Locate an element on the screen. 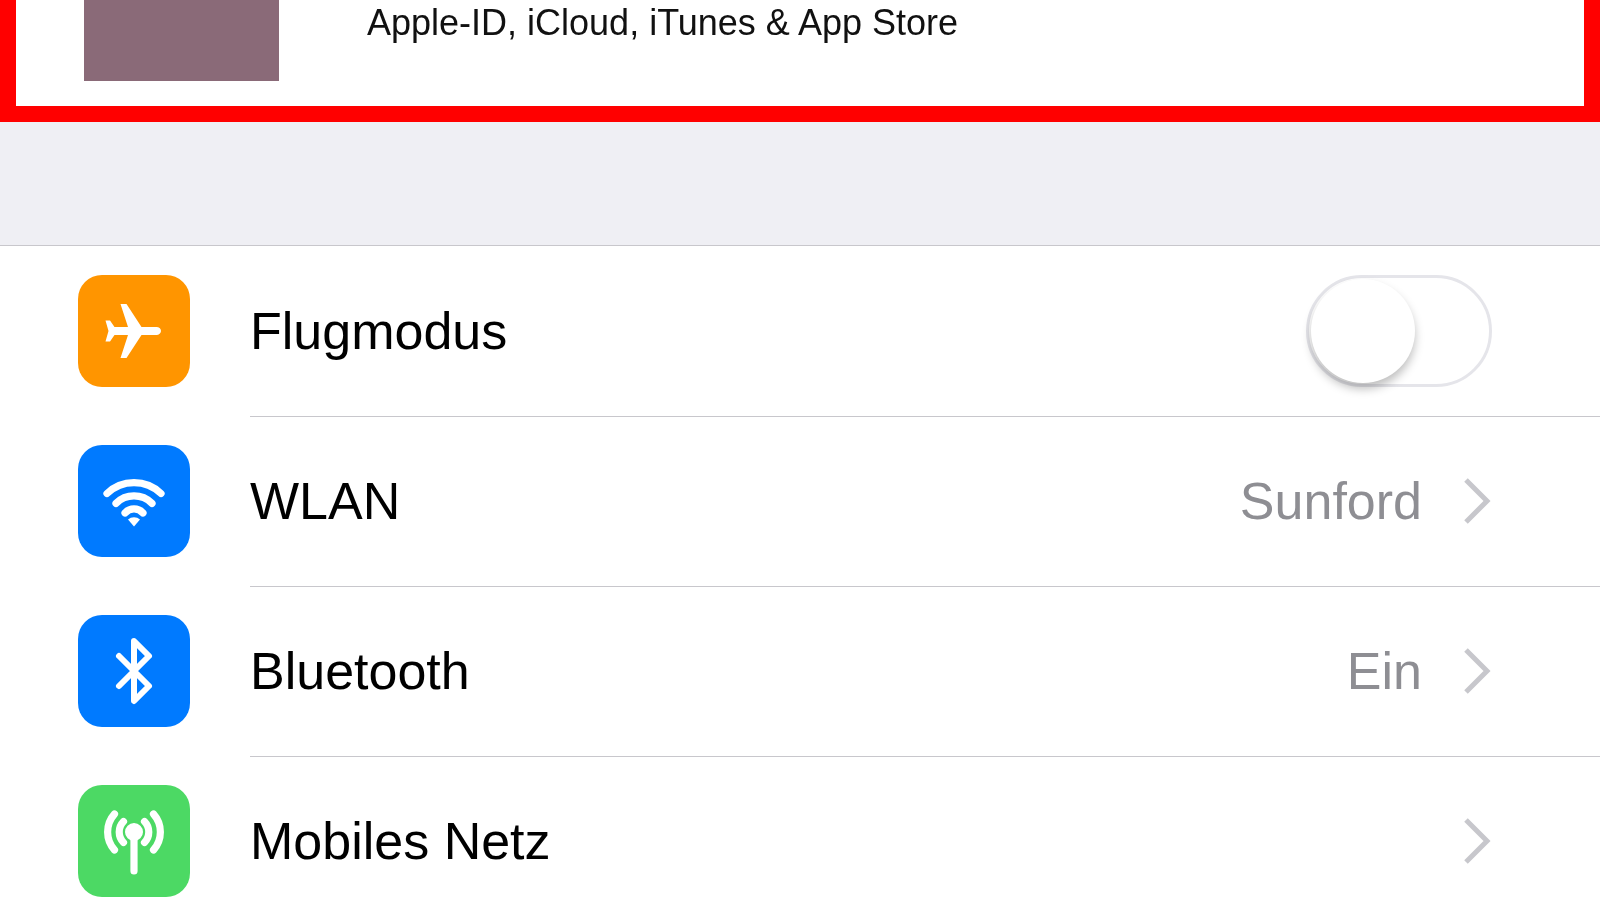 This screenshot has height=900, width=1600. account-card: Apple-ID, iCloud, iTunes & App Store is located at coordinates (800, 61).